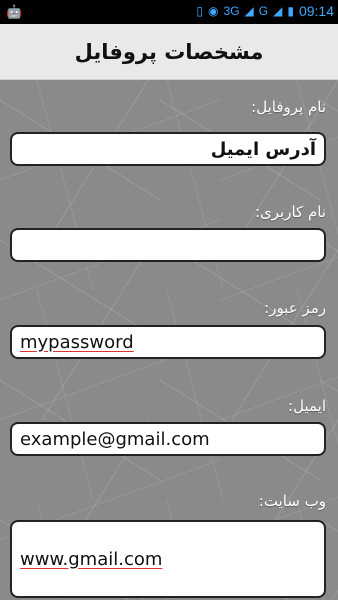  I want to click on carrier-label: G, so click(263, 11).